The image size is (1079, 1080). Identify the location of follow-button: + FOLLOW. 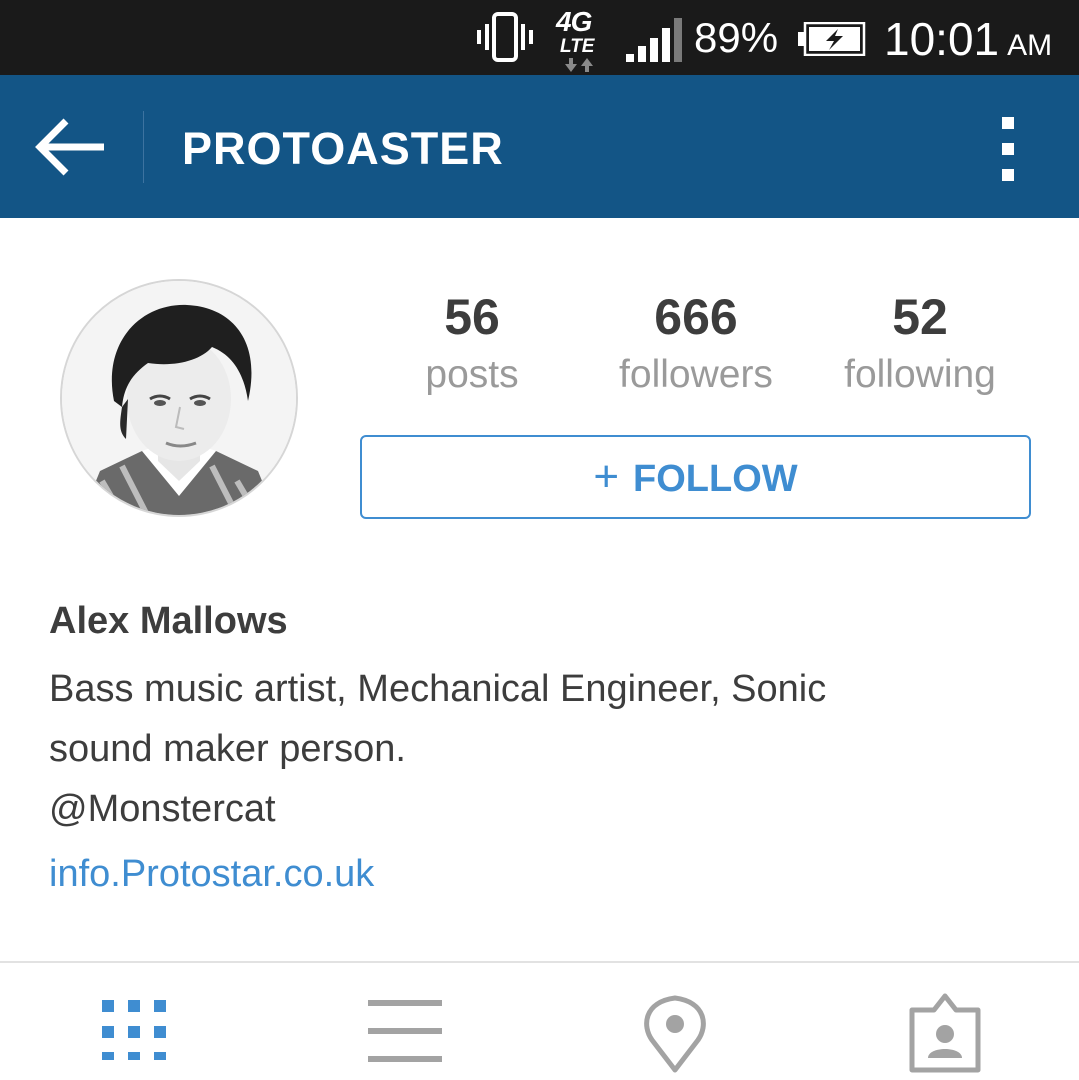
(695, 477).